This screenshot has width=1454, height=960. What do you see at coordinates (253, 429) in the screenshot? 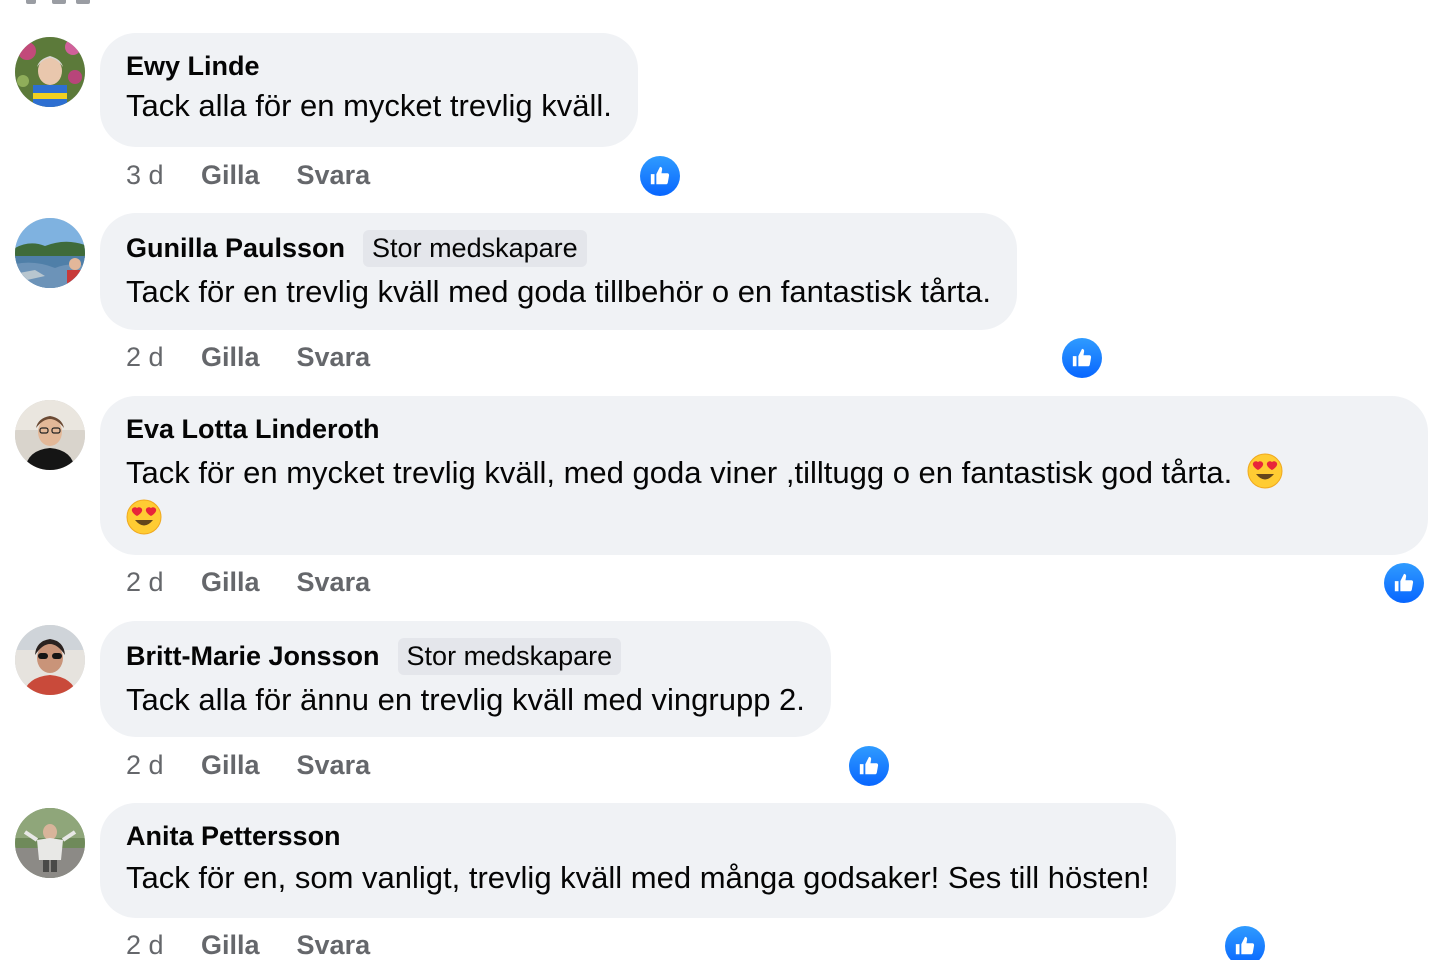
I see `comment-author: Eva Lotta Linderoth` at bounding box center [253, 429].